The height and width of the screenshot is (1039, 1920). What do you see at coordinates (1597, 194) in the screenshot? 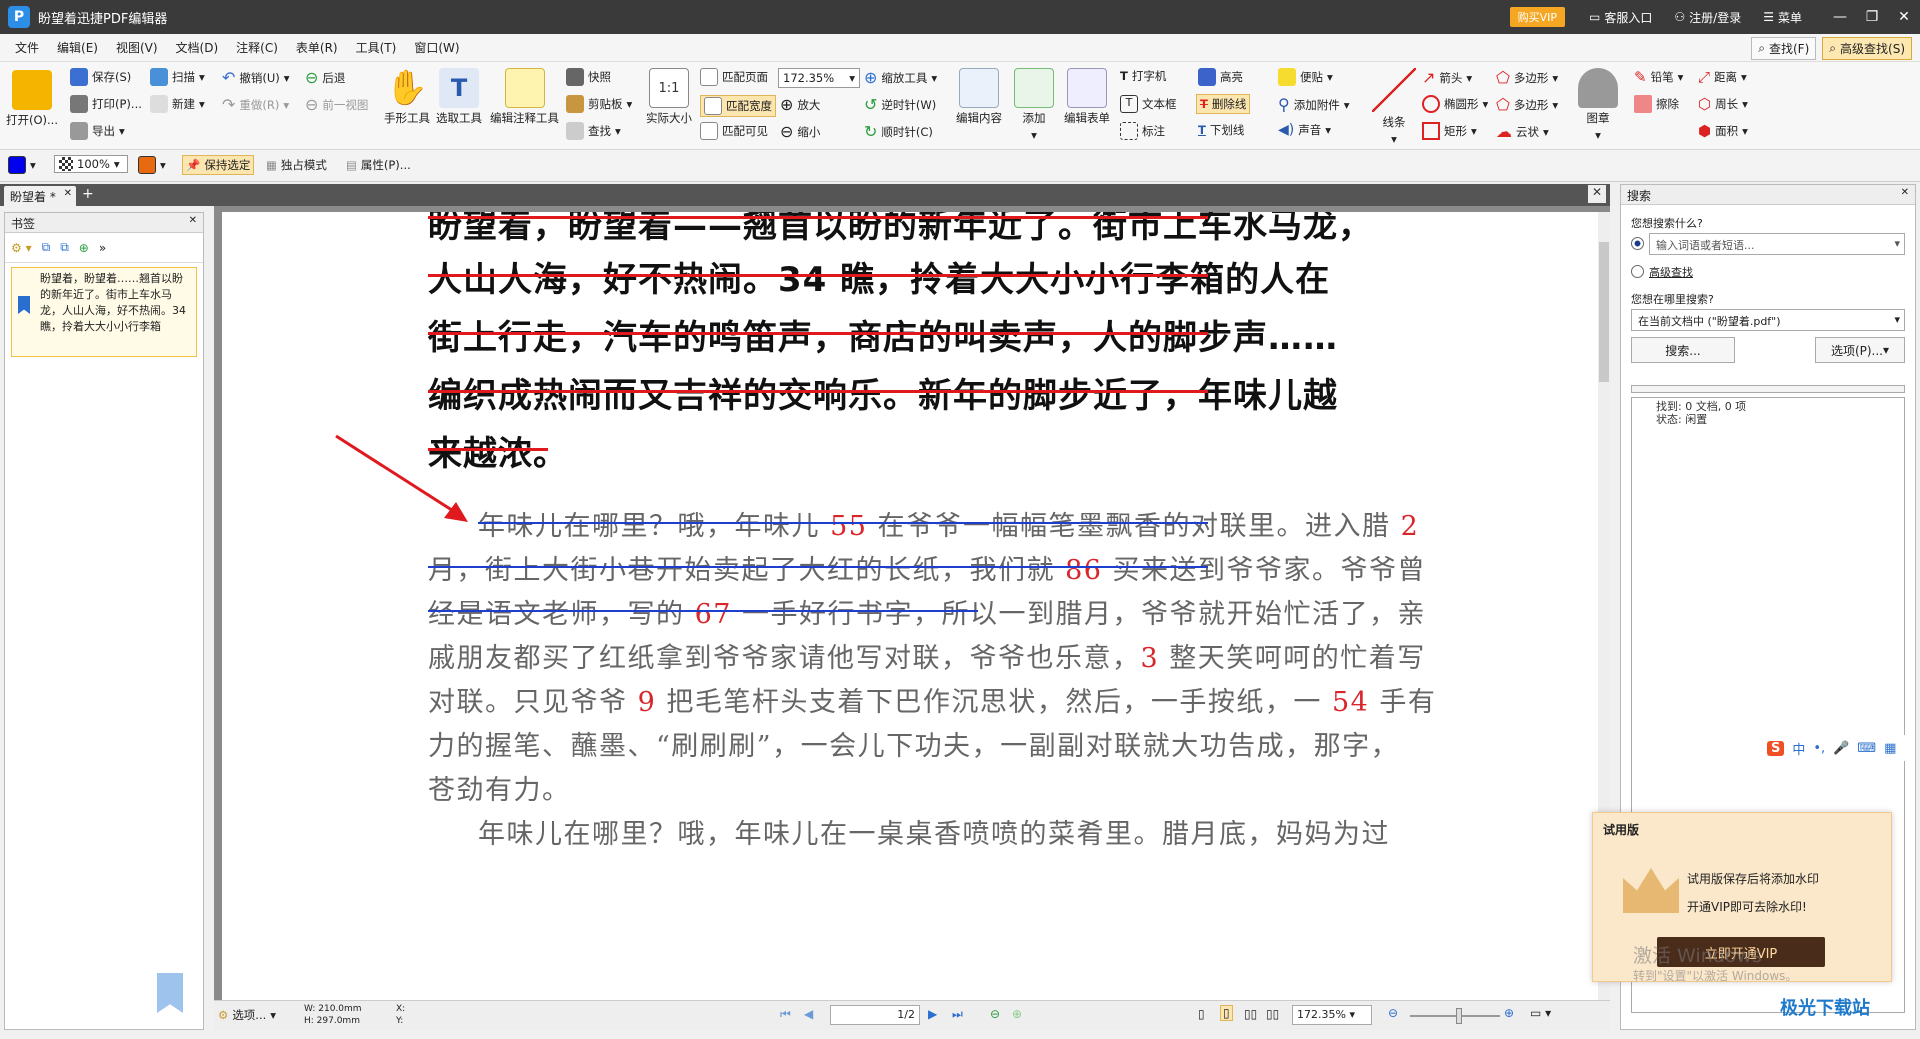
I see `close-document-button: ✕` at bounding box center [1597, 194].